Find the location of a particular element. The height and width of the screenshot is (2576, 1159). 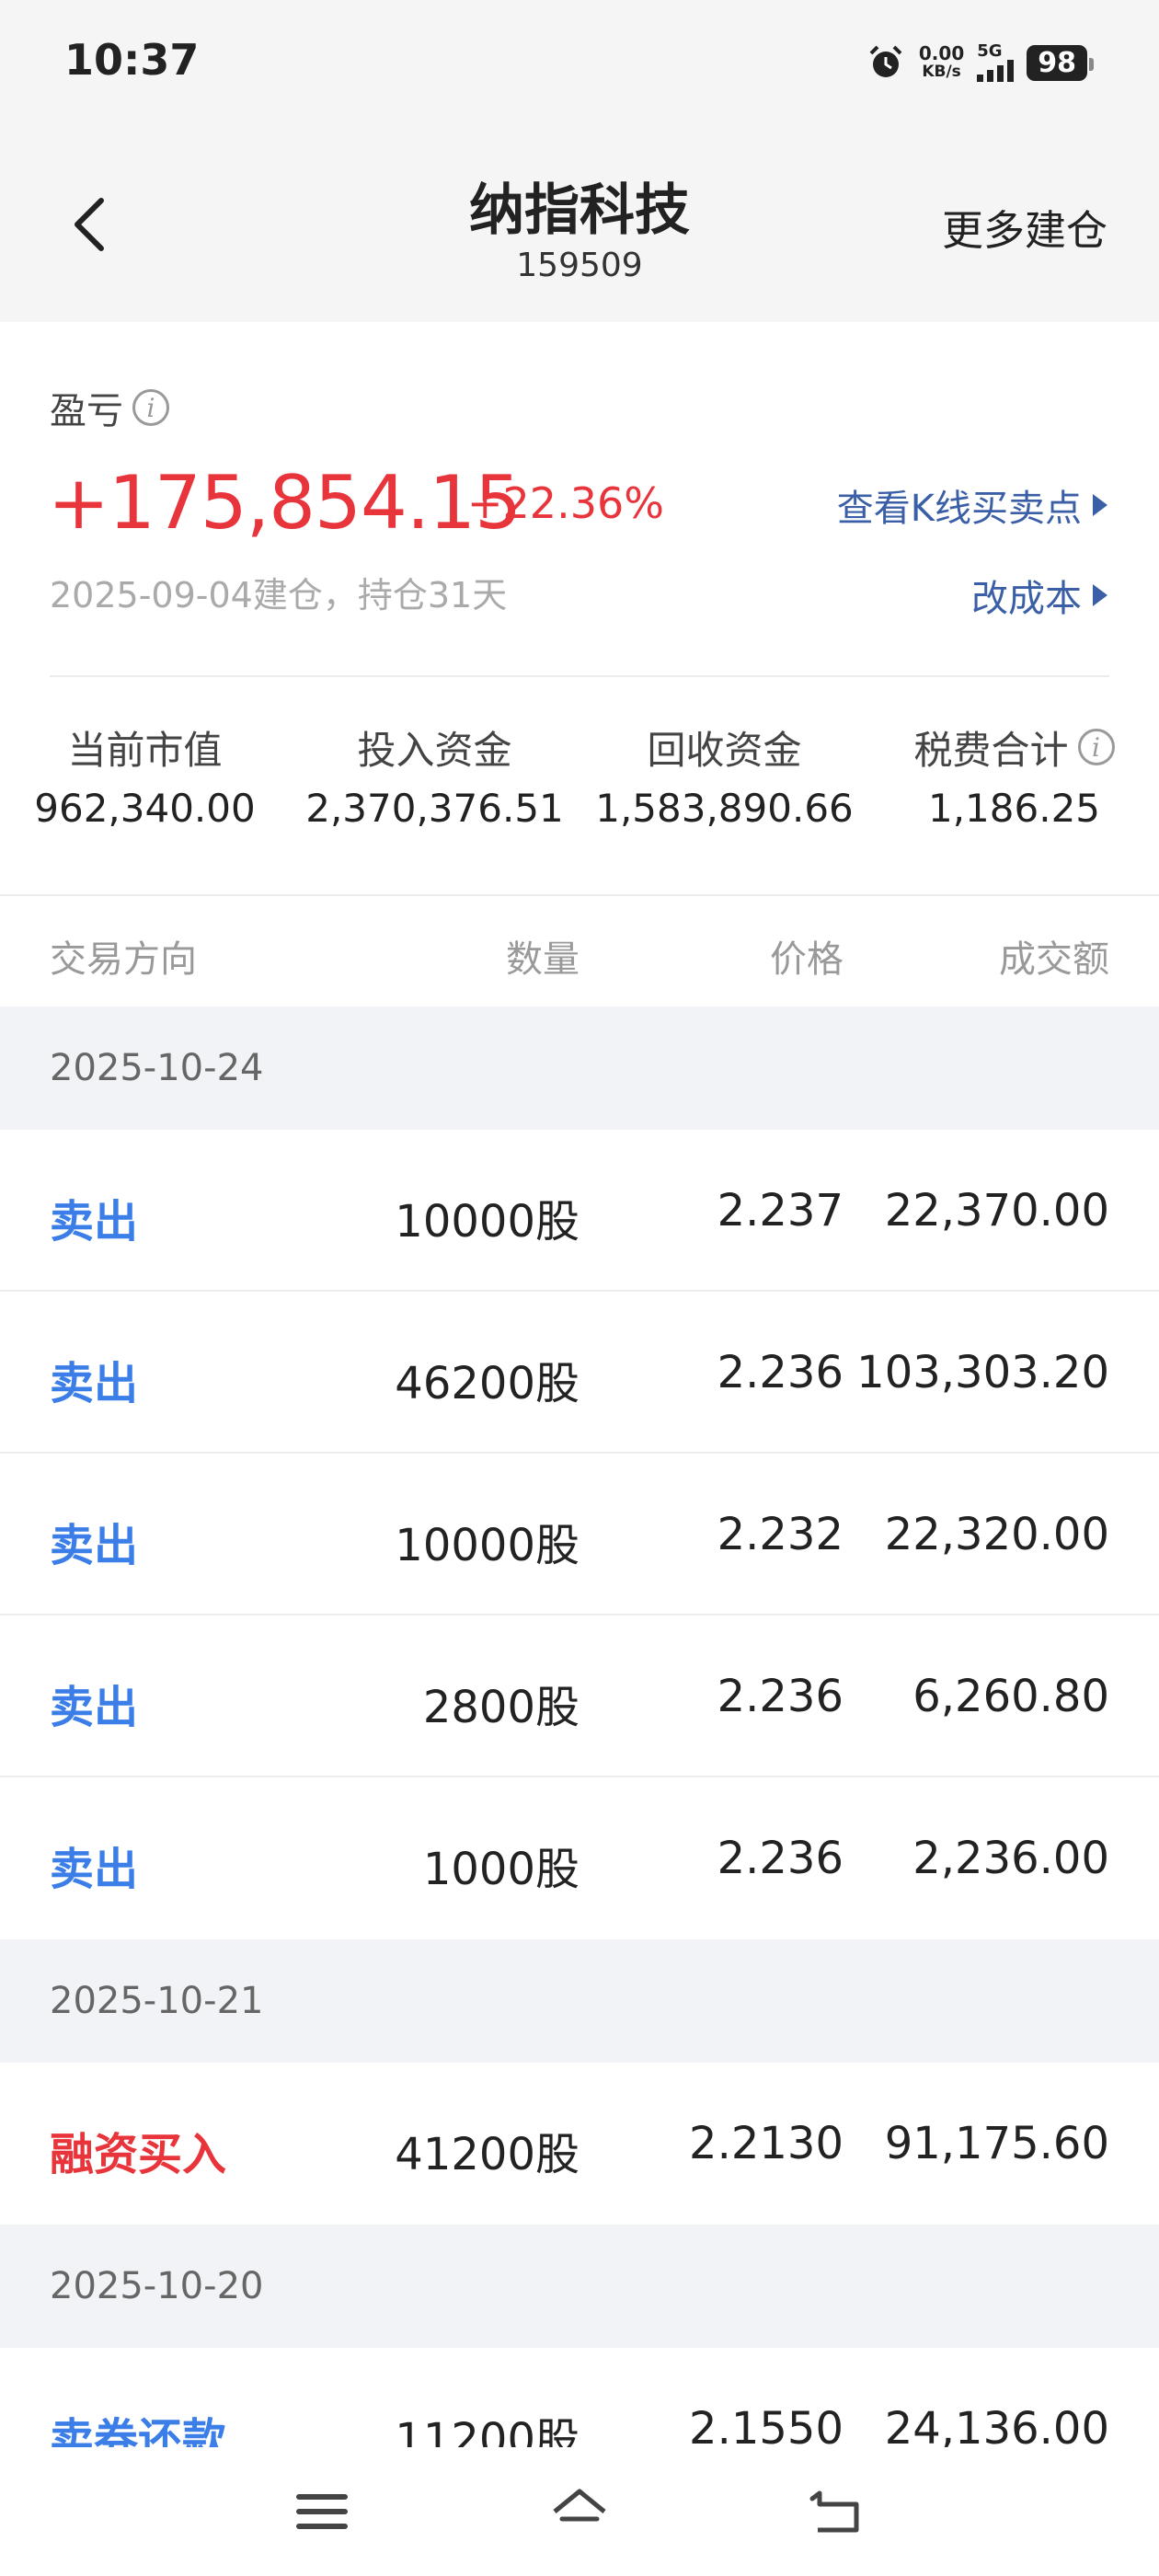

trade-amount: 6,260.80 is located at coordinates (1010, 1696).